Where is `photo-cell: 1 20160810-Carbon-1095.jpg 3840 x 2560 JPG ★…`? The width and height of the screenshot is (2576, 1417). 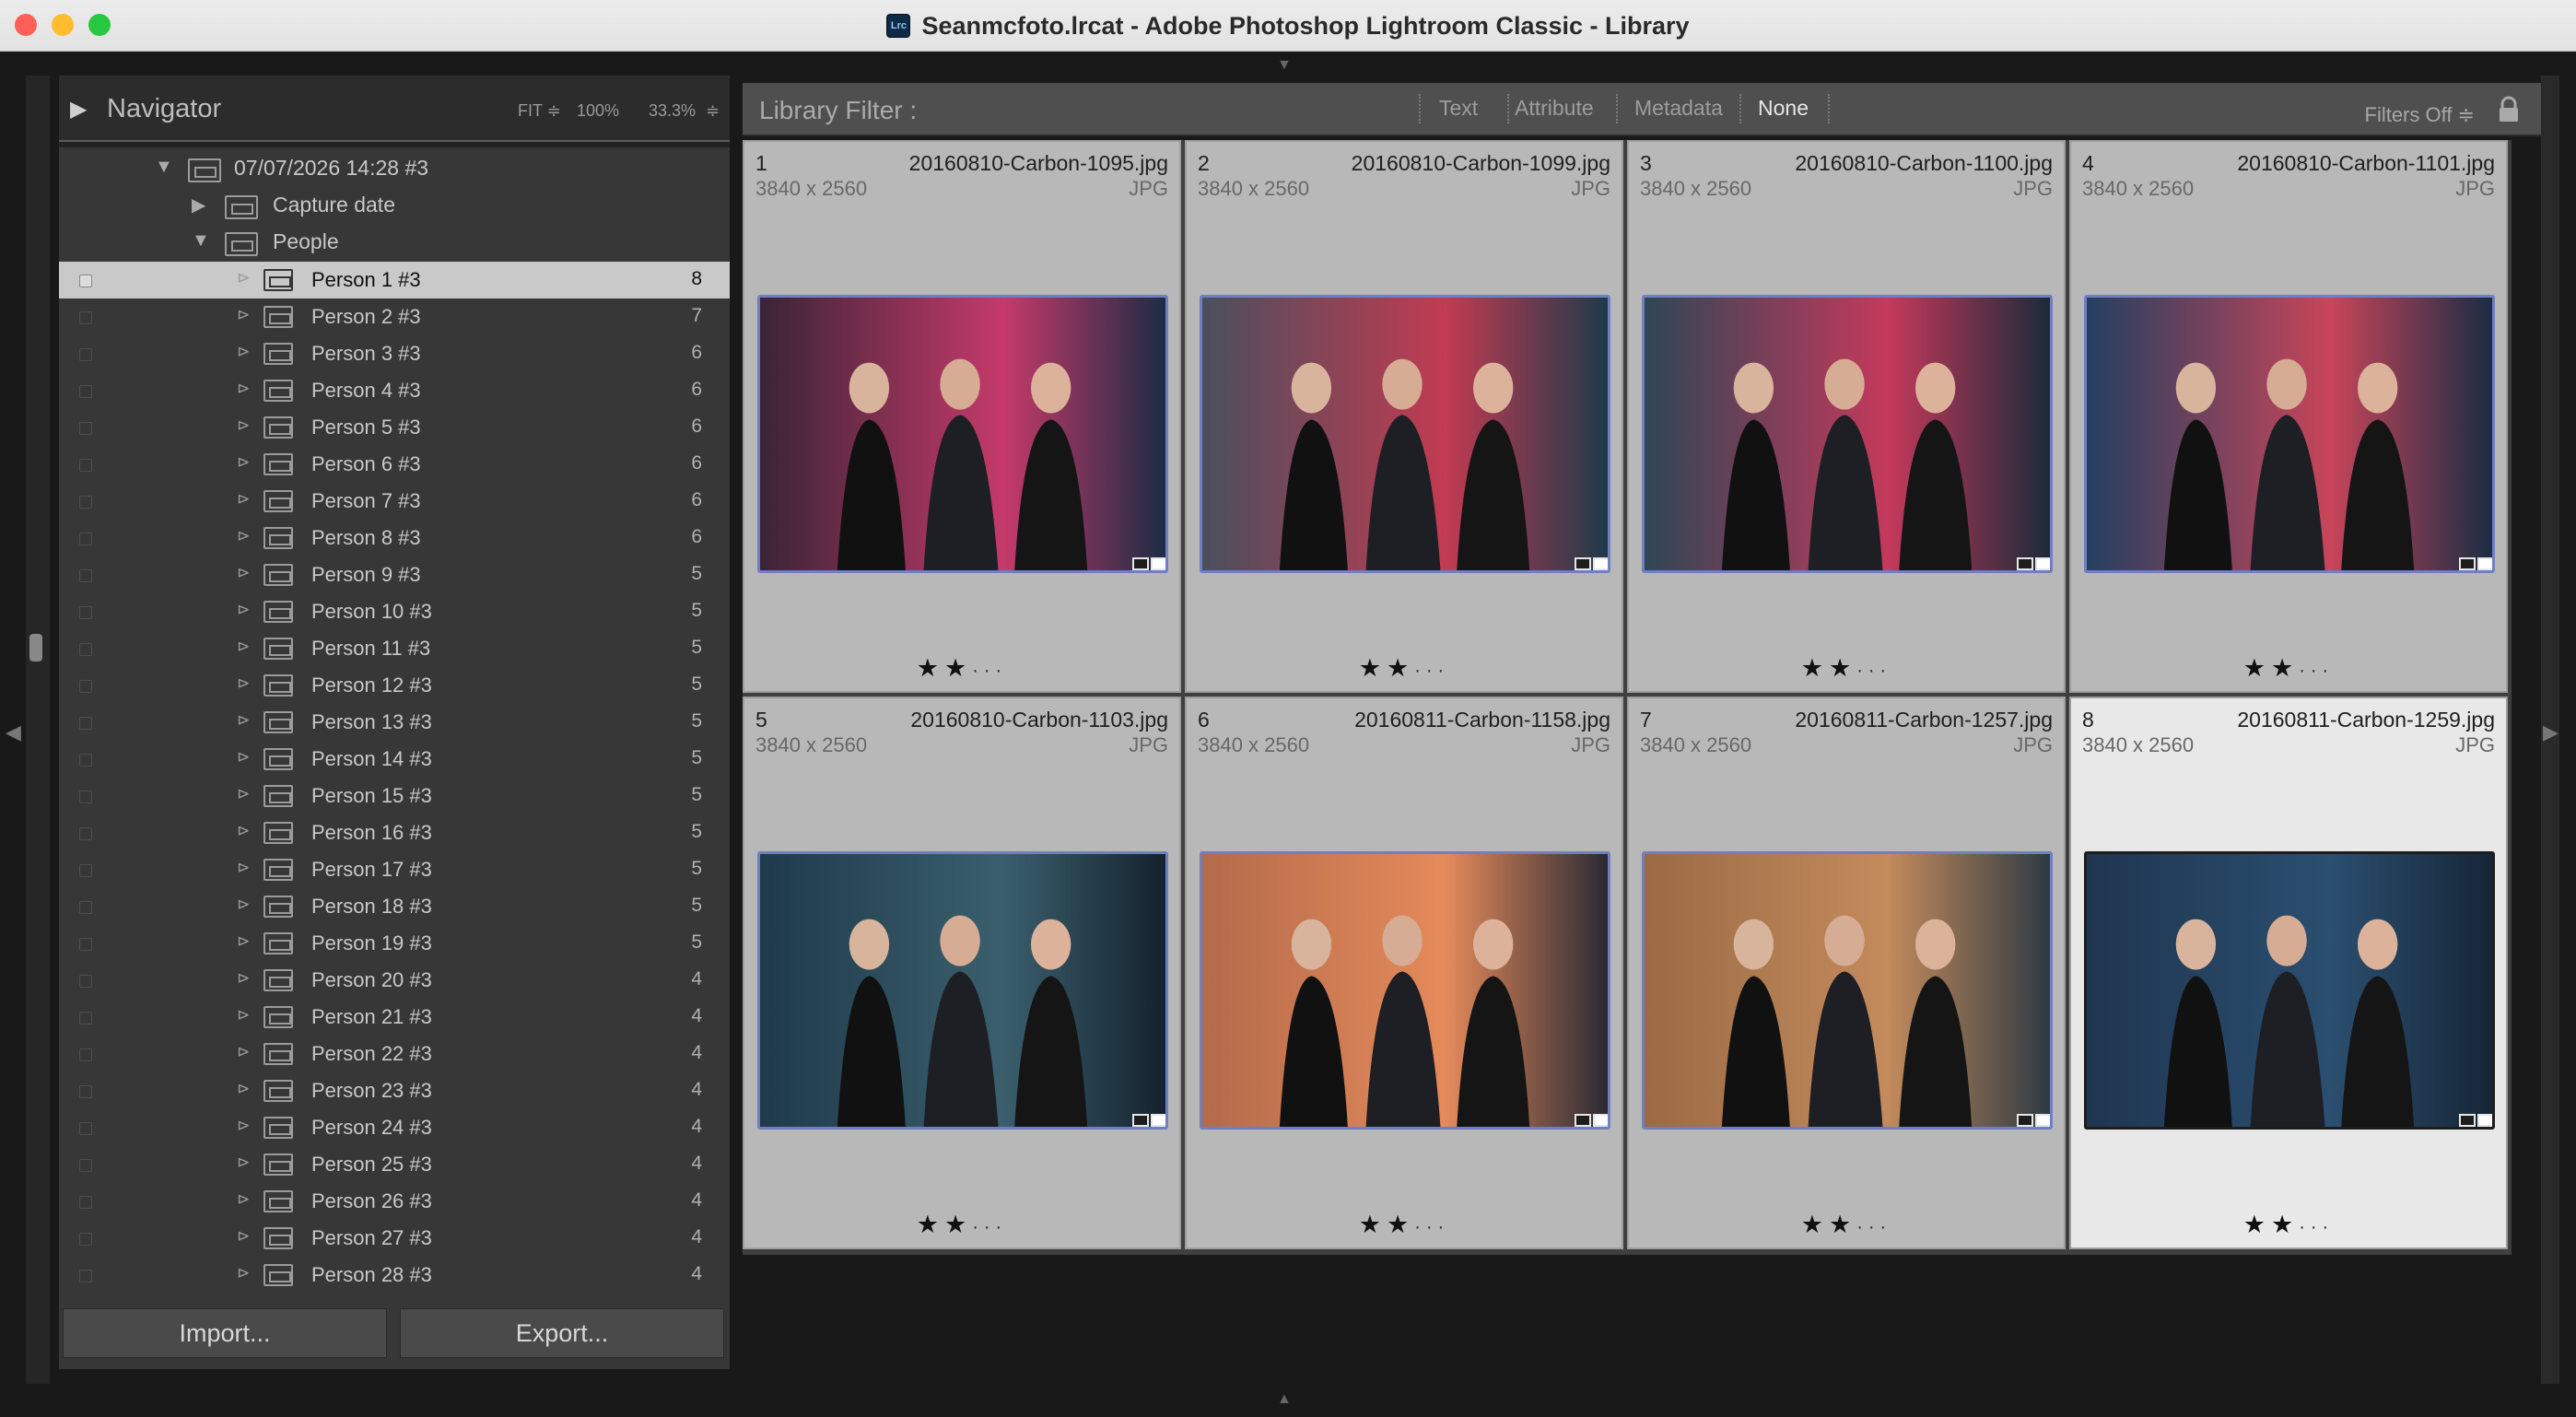 photo-cell: 1 20160810-Carbon-1095.jpg 3840 x 2560 JPG ★… is located at coordinates (962, 416).